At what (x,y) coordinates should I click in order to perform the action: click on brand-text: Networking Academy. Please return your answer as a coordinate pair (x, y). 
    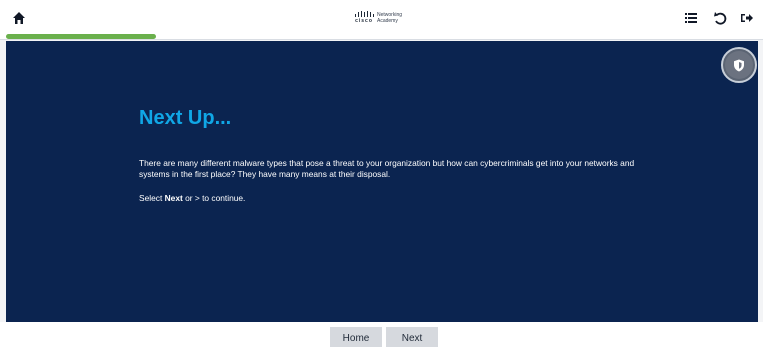
    Looking at the image, I should click on (389, 18).